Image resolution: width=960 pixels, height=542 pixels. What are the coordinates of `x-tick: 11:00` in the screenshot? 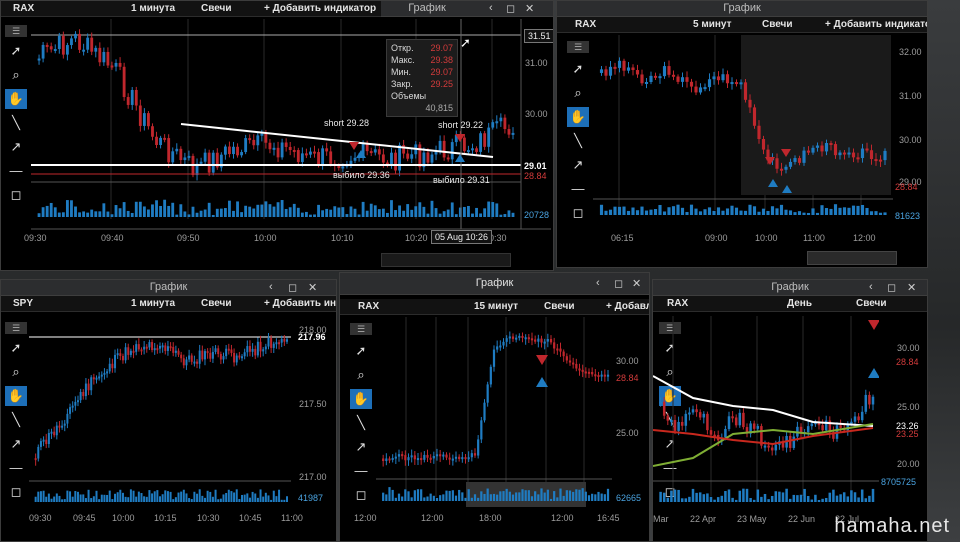 It's located at (814, 238).